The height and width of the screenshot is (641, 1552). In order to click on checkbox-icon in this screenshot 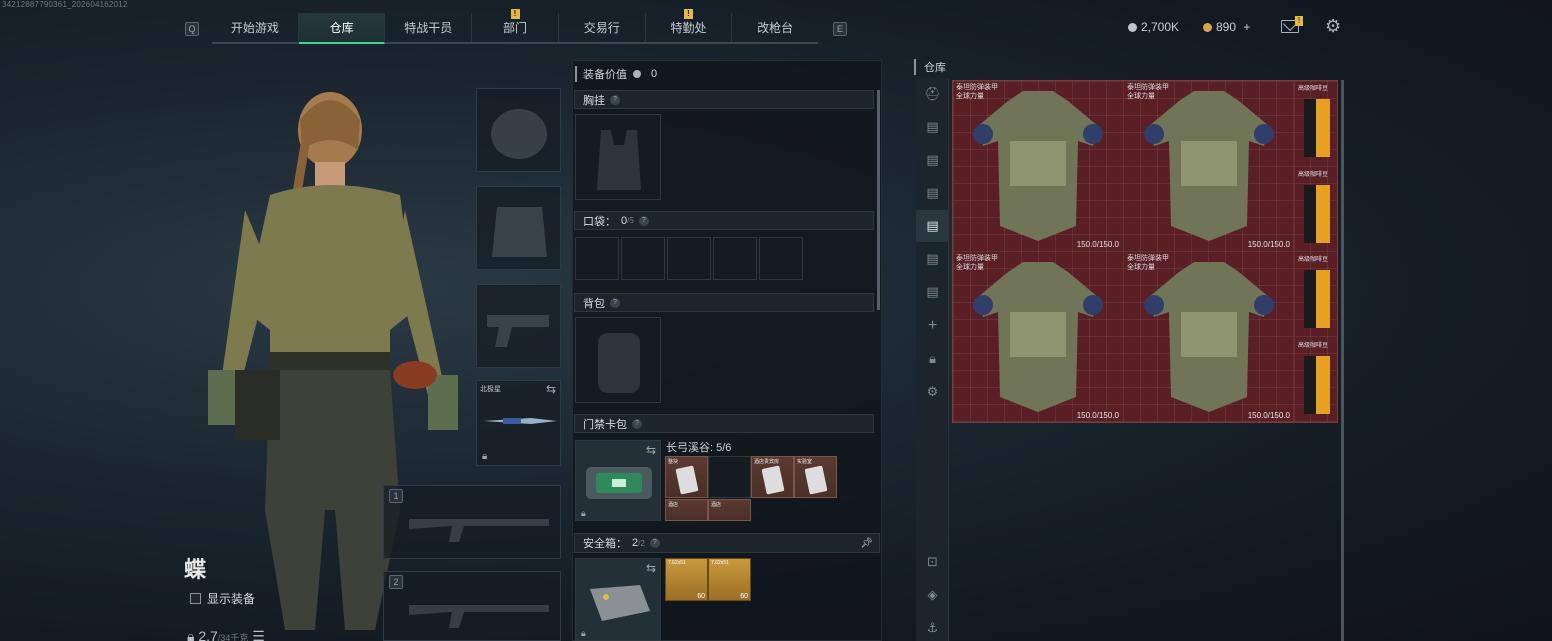, I will do `click(195, 598)`.